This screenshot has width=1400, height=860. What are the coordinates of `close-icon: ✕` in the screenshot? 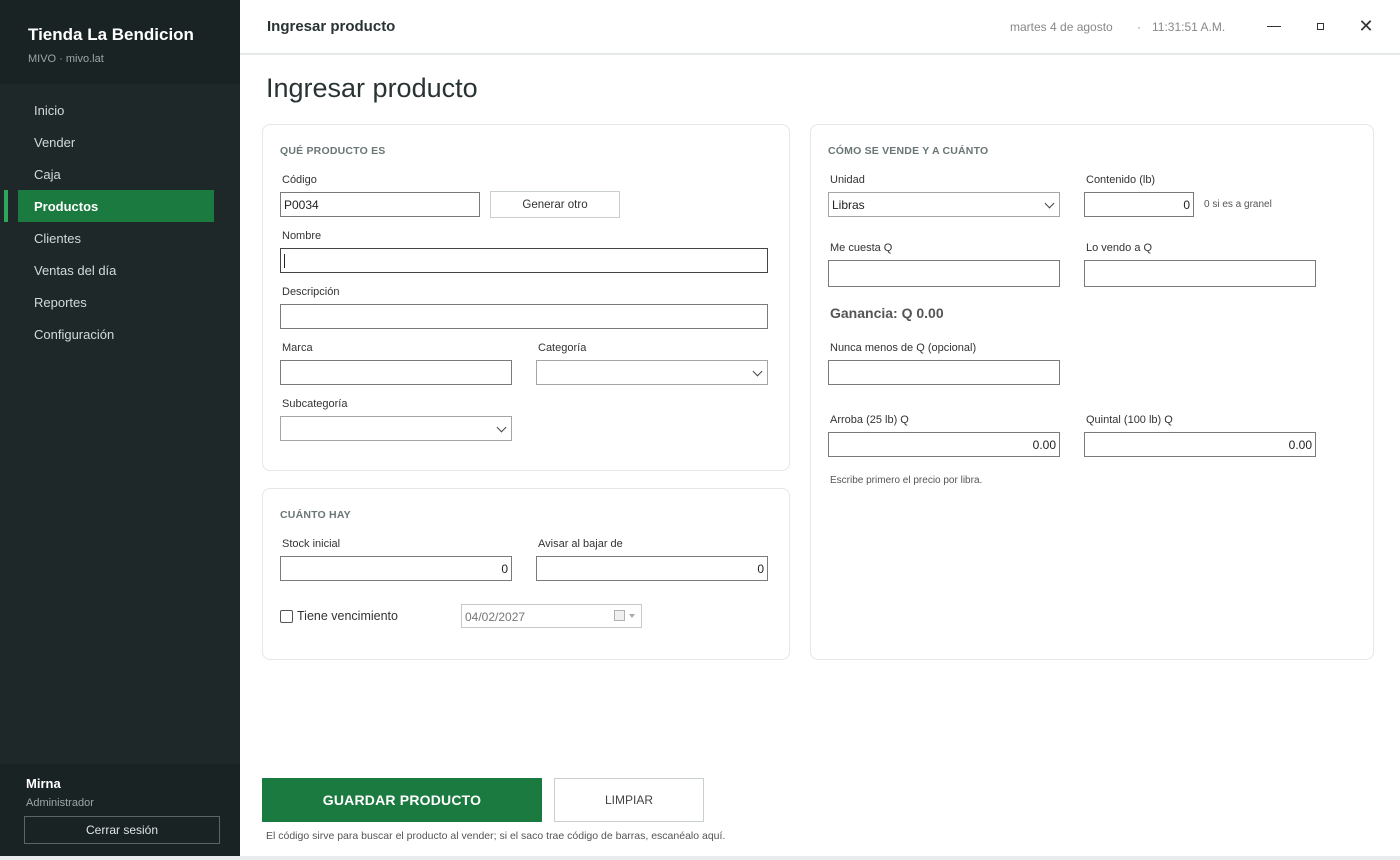 It's located at (1366, 25).